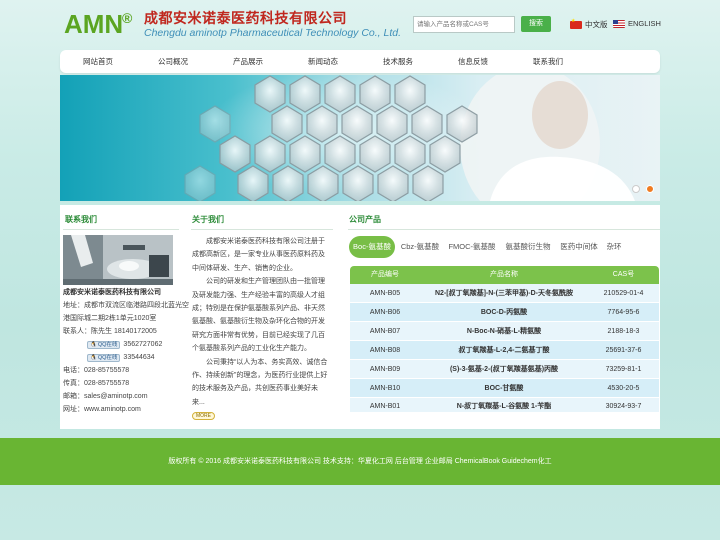 The image size is (720, 540). Describe the element at coordinates (248, 61) in the screenshot. I see `nav-products: 产品展示` at that location.